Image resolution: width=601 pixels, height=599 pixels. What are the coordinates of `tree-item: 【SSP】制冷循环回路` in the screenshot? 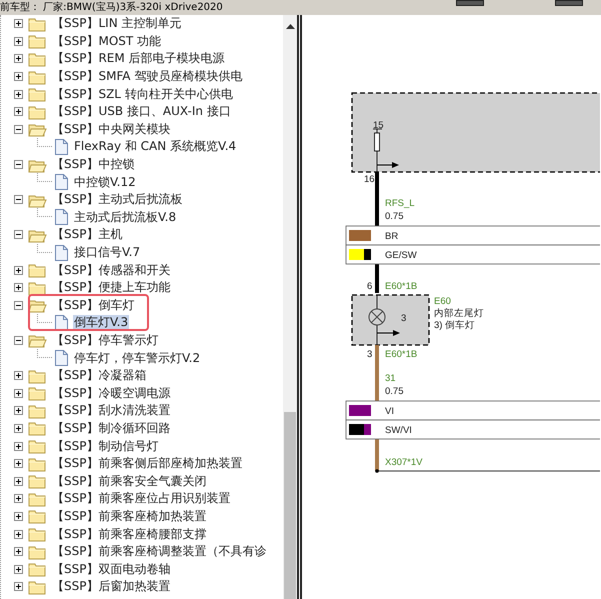 It's located at (111, 428).